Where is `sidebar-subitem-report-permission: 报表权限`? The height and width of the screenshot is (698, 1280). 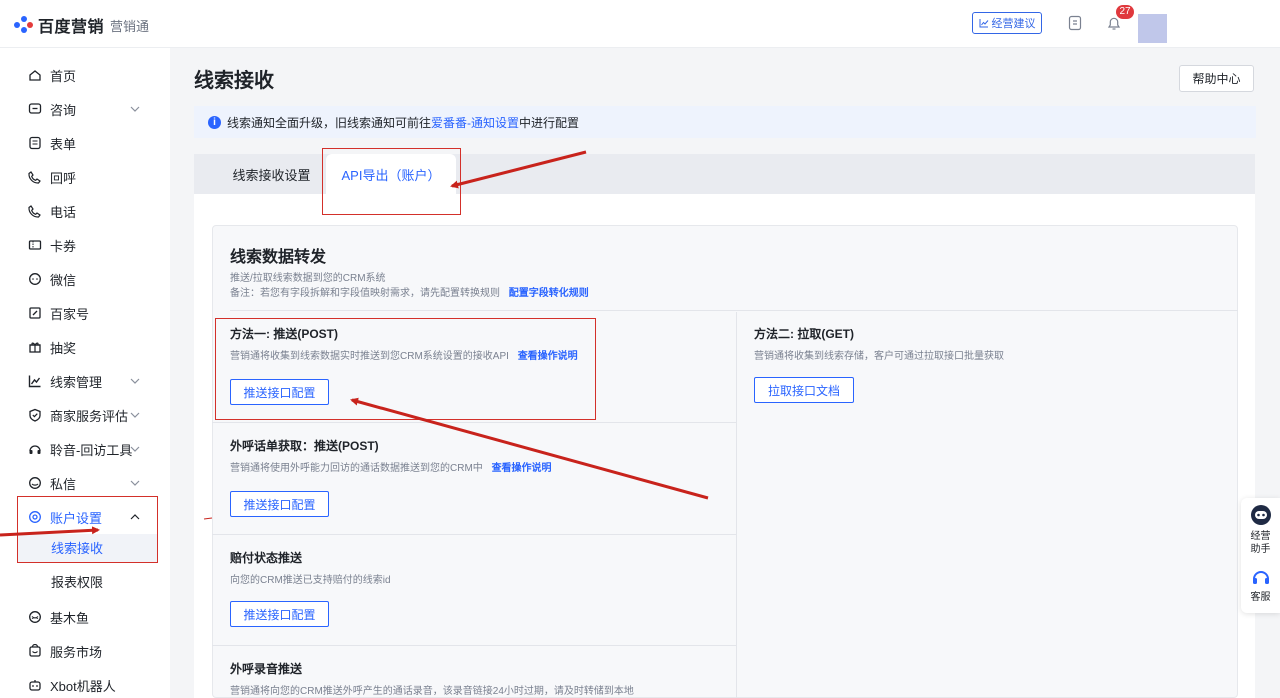
sidebar-subitem-report-permission: 报表权限 is located at coordinates (77, 581).